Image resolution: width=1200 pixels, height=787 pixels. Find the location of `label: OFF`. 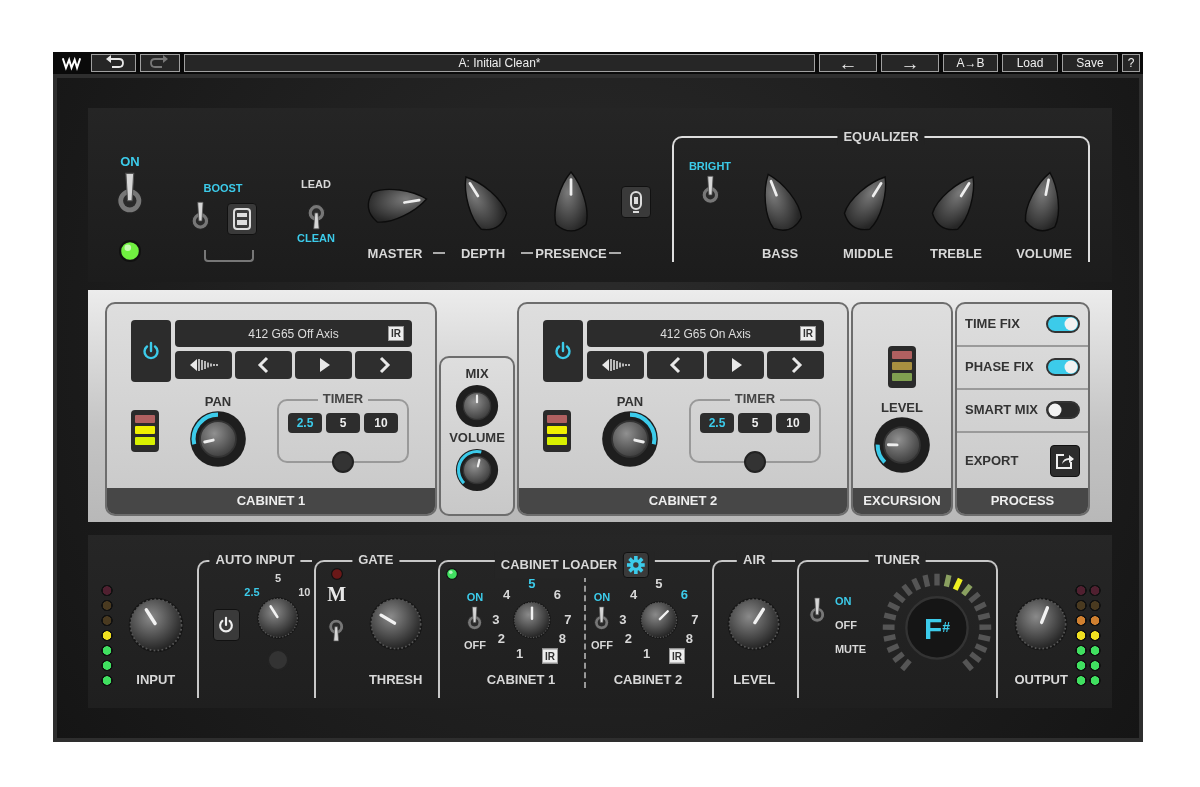

label: OFF is located at coordinates (474, 645).